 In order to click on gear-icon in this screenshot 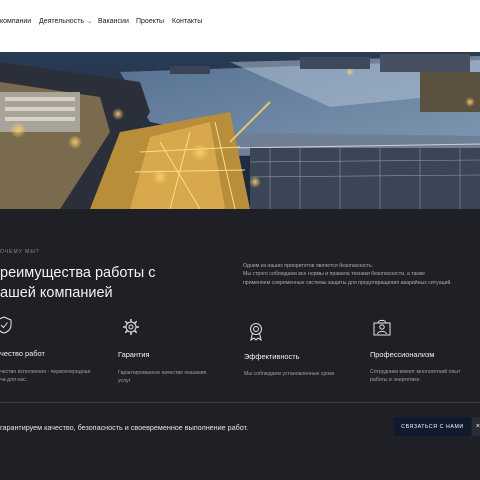, I will do `click(131, 327)`.